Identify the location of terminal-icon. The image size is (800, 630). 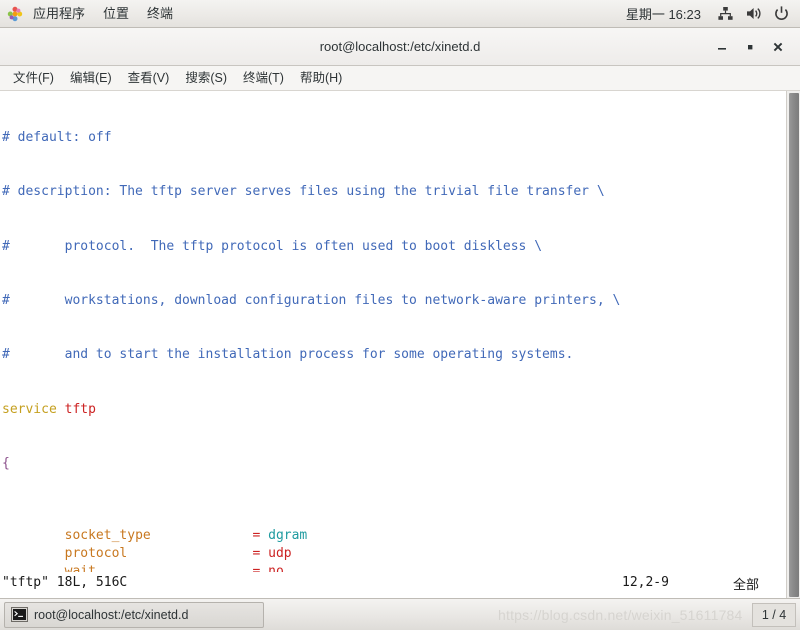
(19, 614).